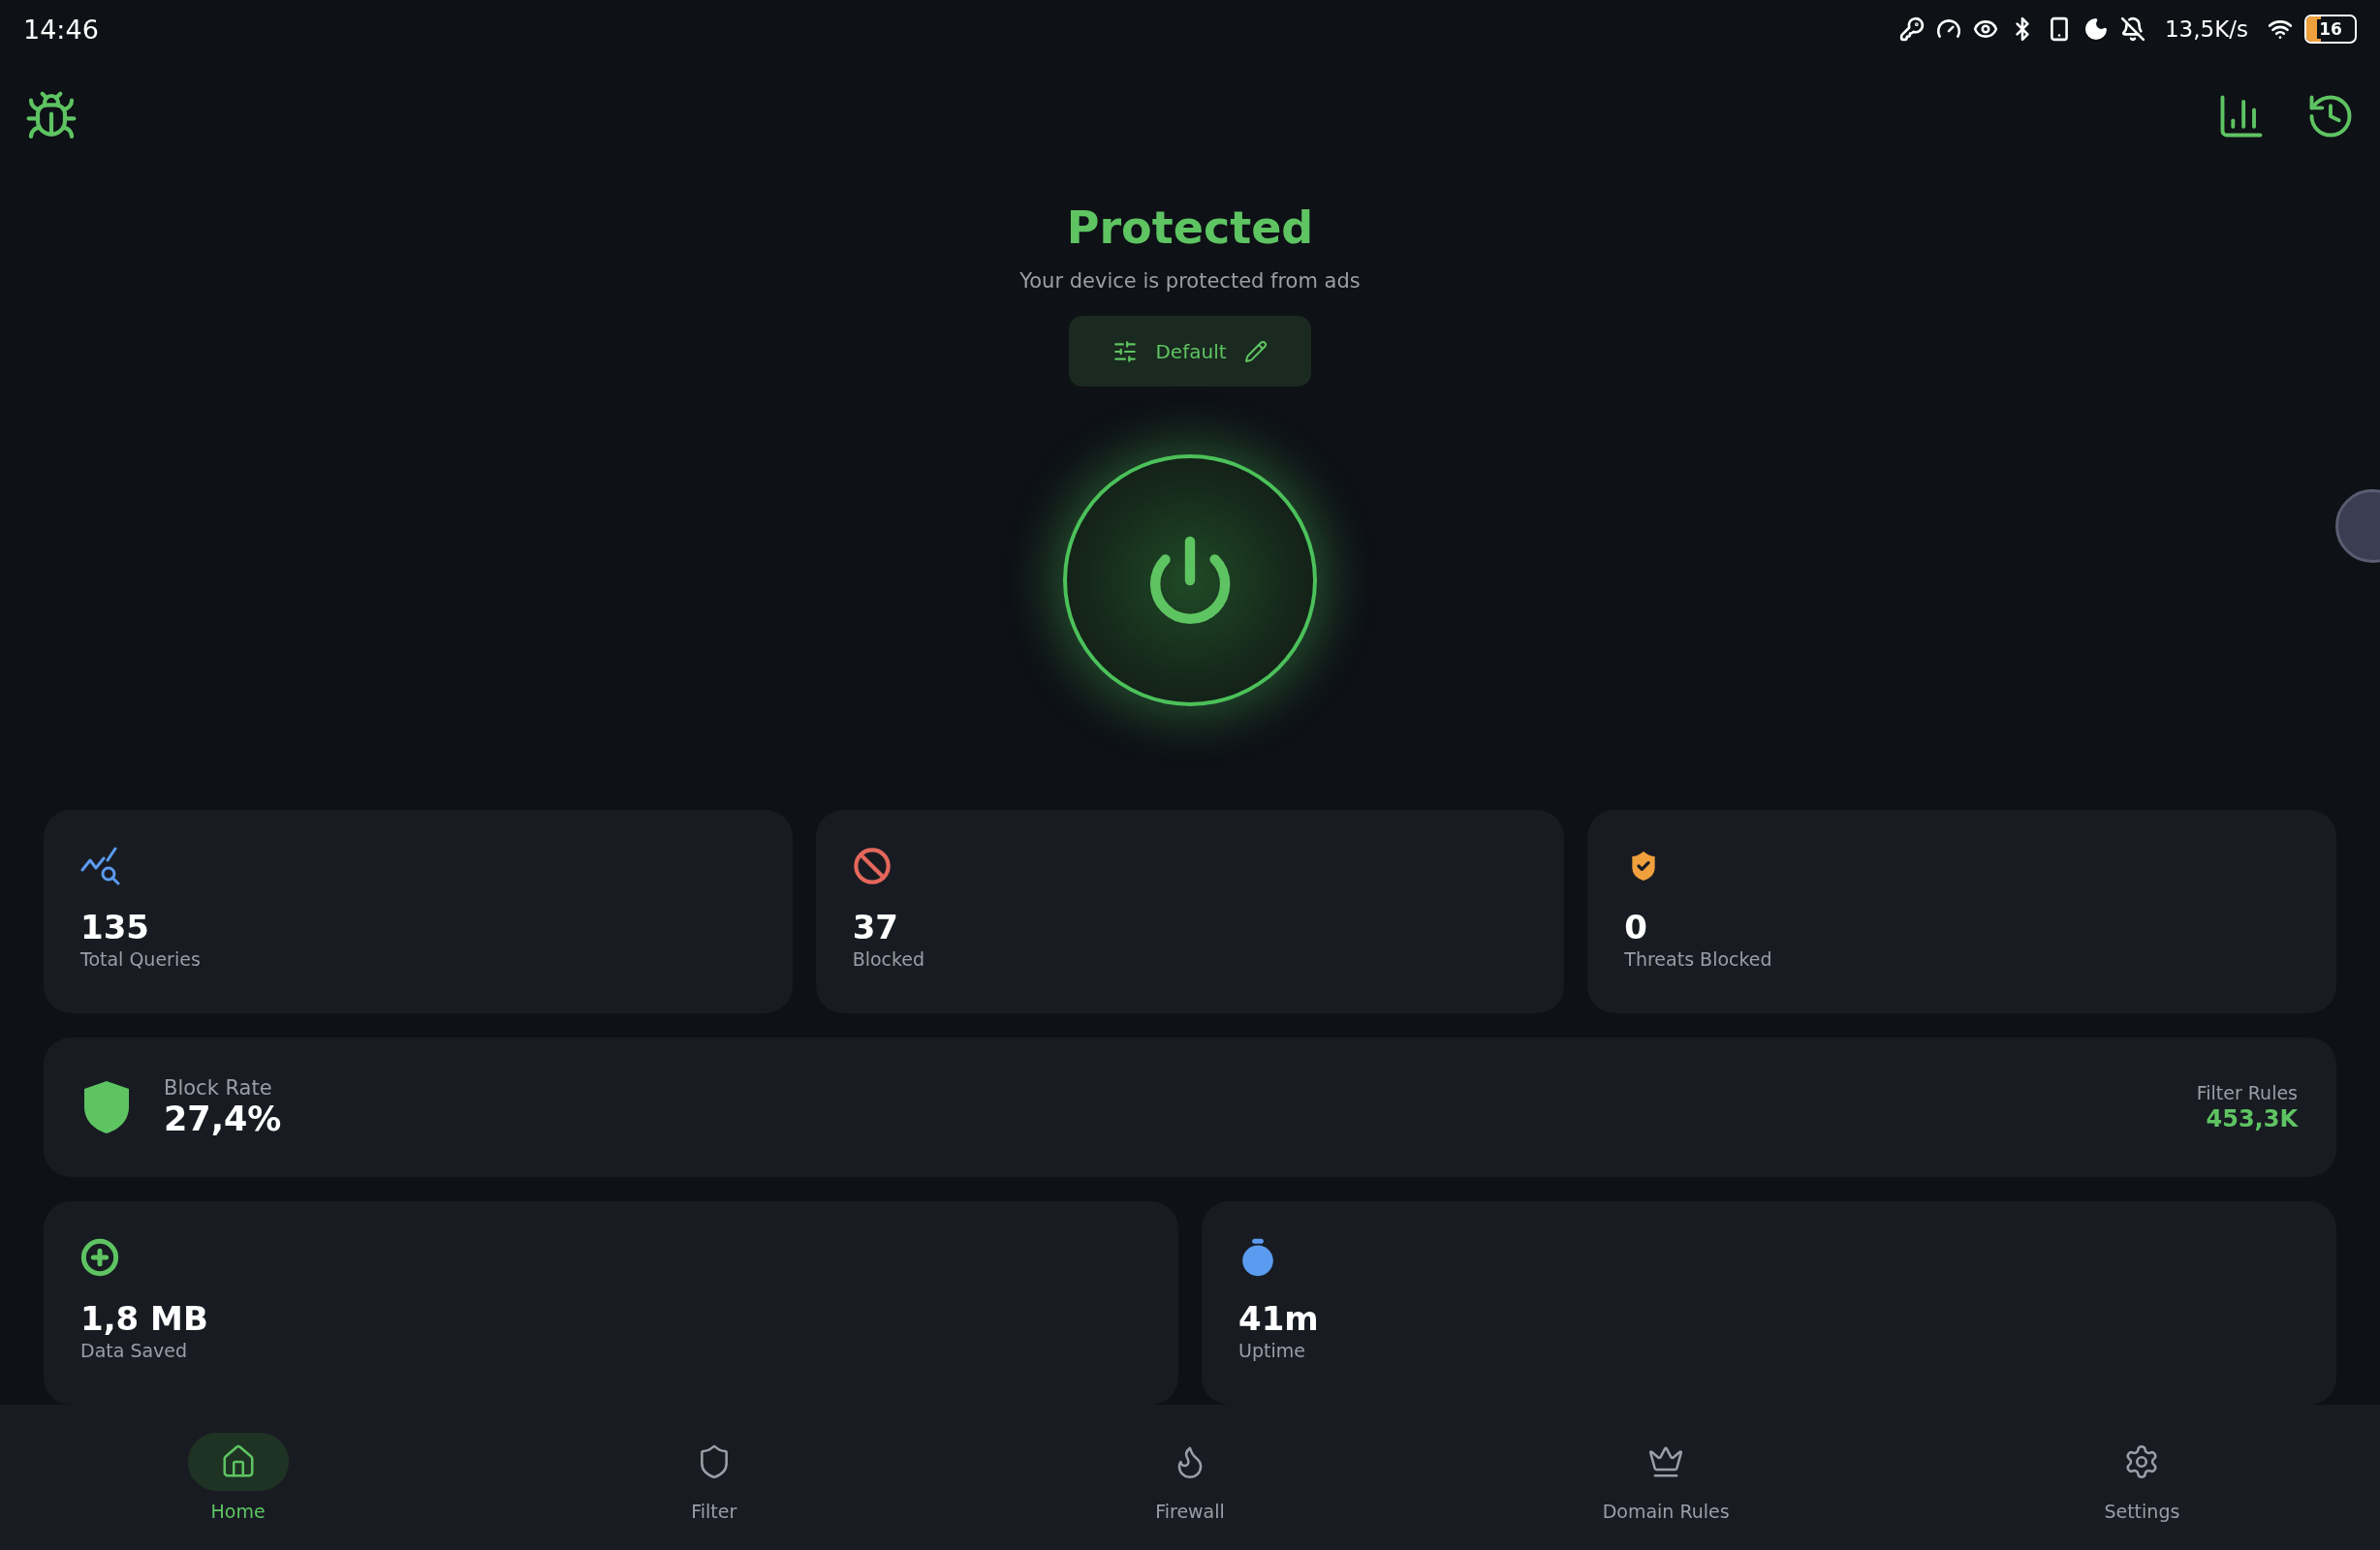  What do you see at coordinates (1190, 281) in the screenshot?
I see `status-subtitle: Your device is protected from ads` at bounding box center [1190, 281].